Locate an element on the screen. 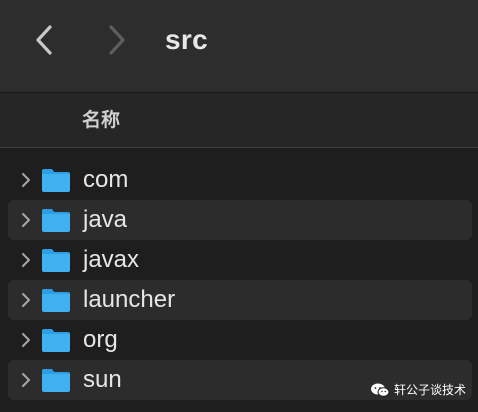  chevron-right-icon is located at coordinates (117, 40).